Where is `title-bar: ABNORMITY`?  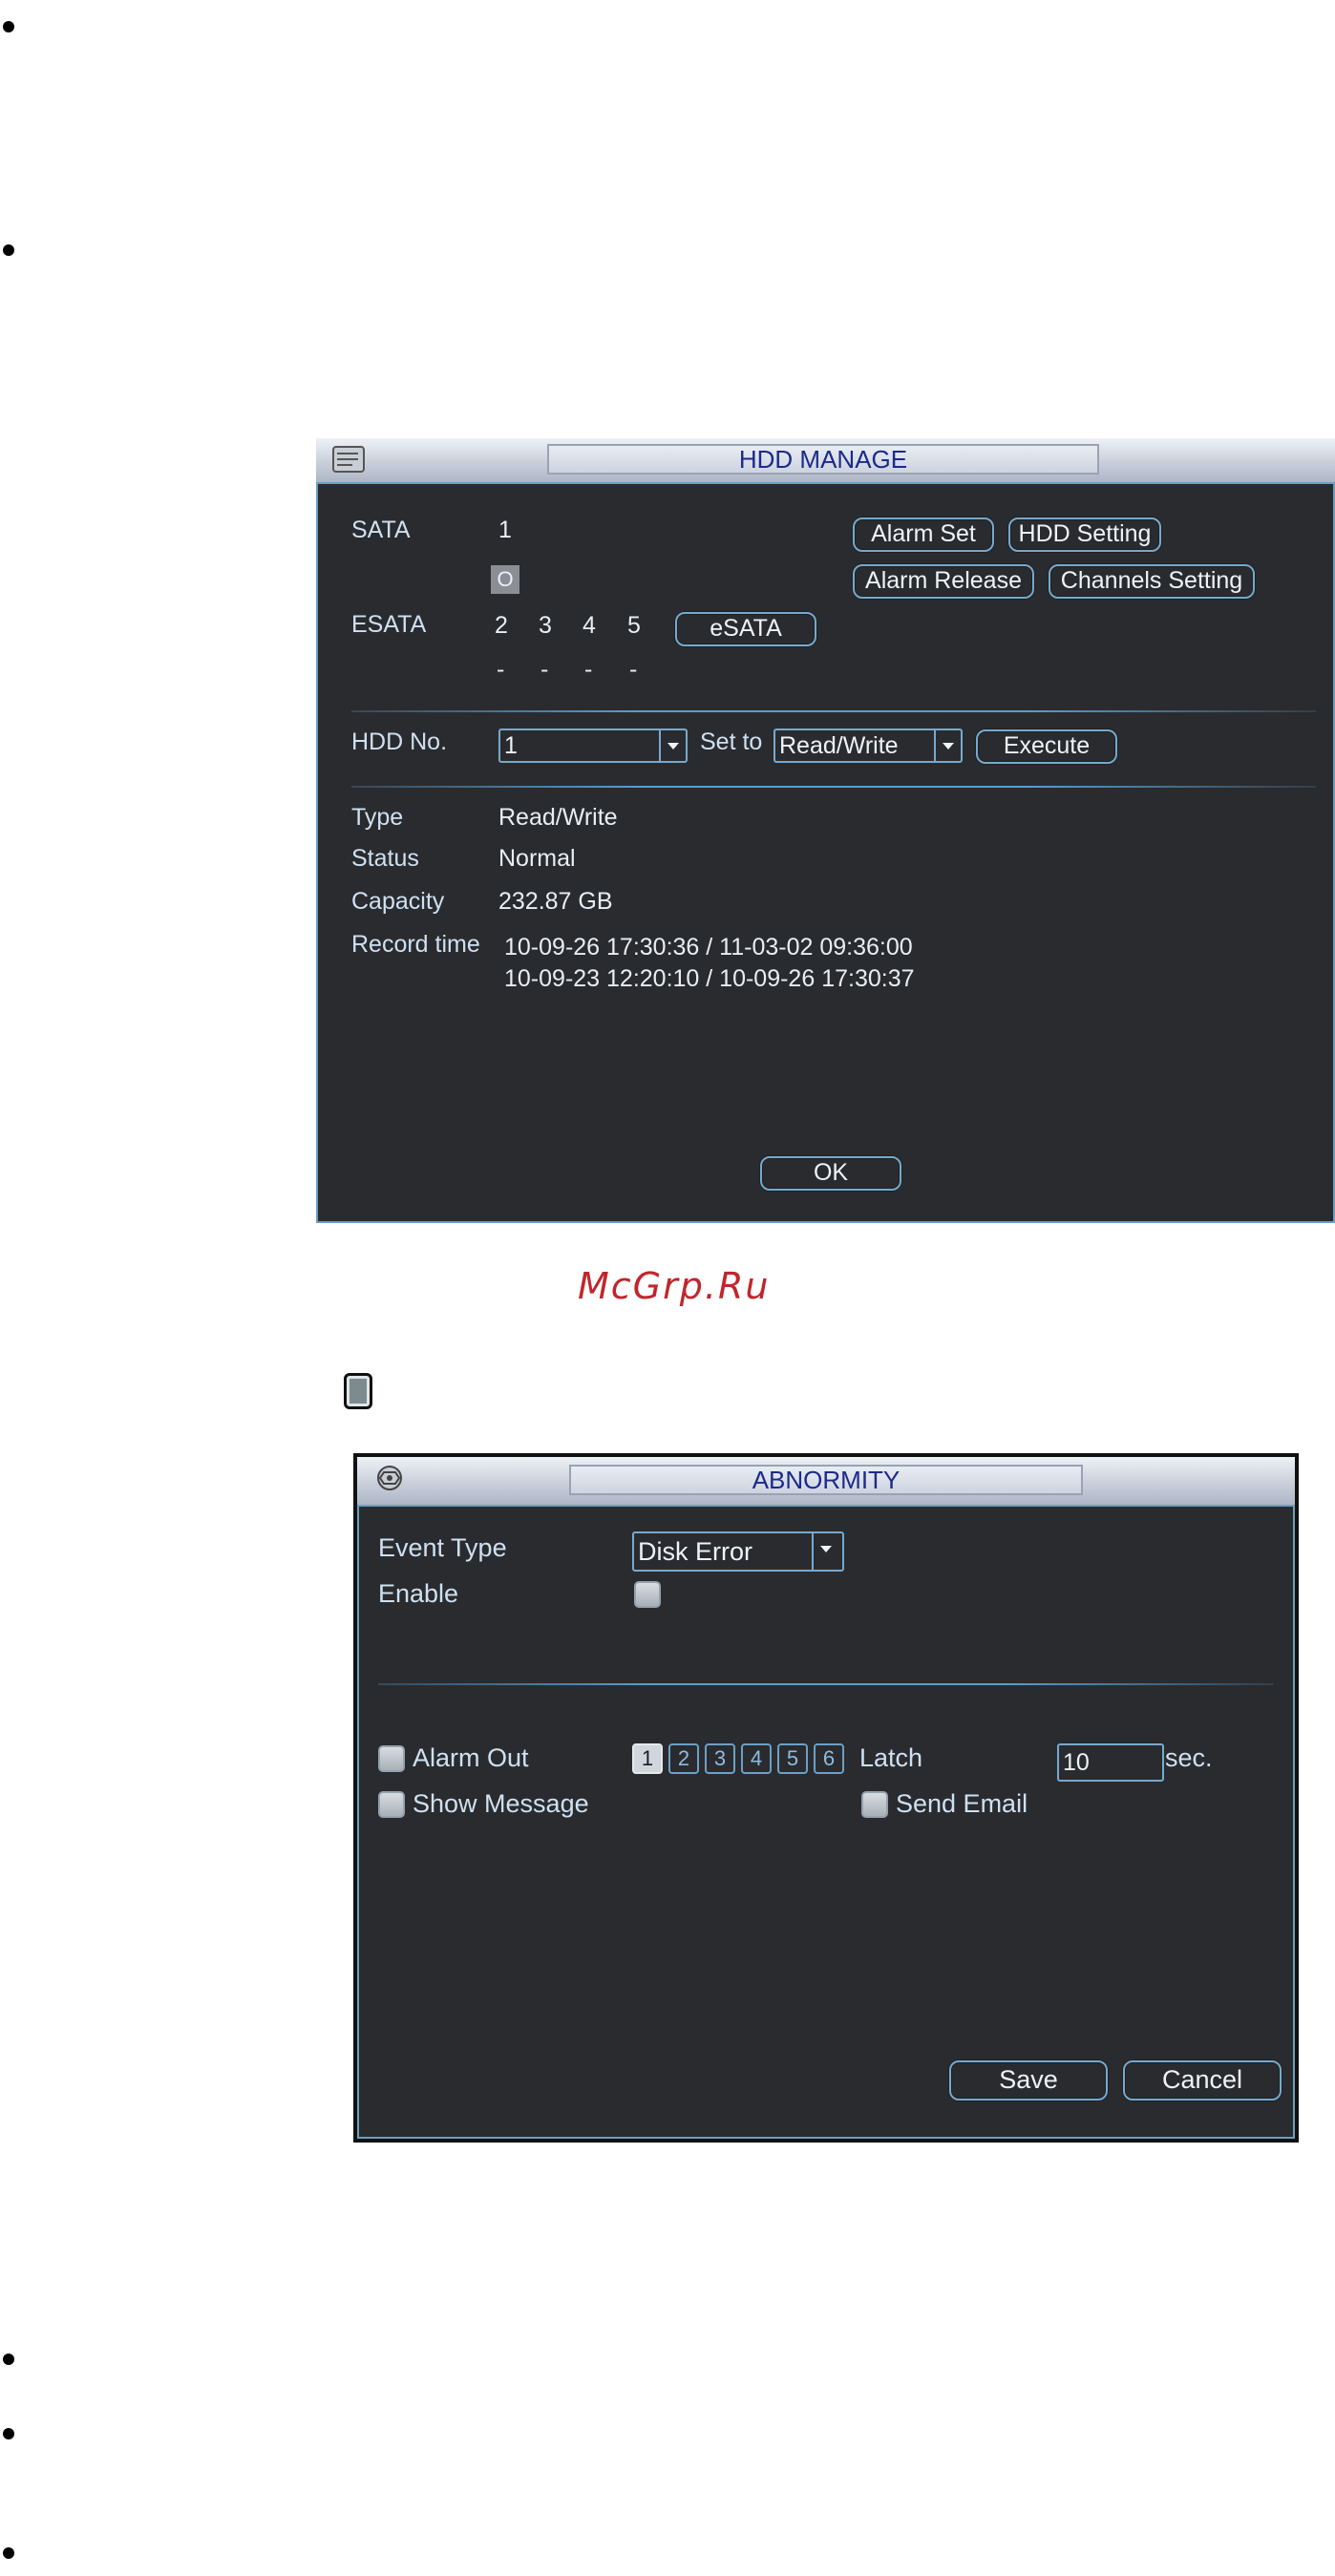 title-bar: ABNORMITY is located at coordinates (826, 1481).